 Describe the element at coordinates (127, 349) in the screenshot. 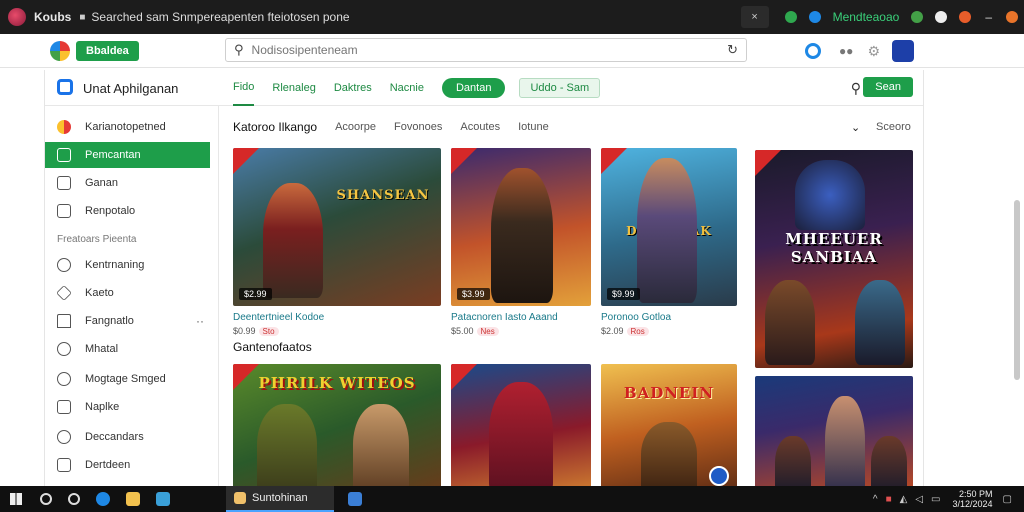

I see `sidebar-item-mhatal: Mhatal` at that location.